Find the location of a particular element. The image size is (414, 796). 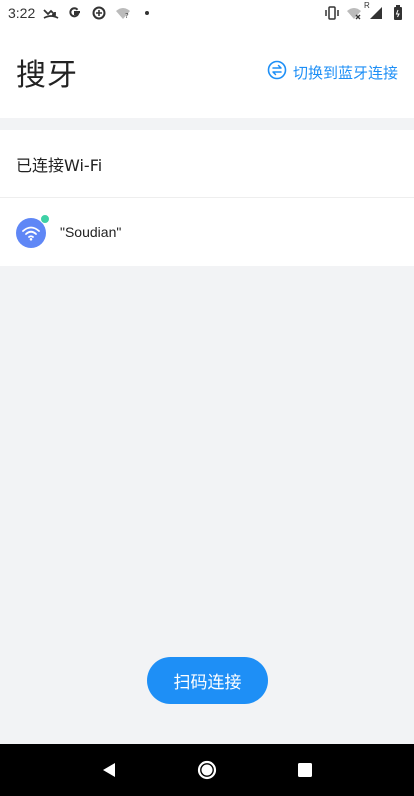

switch-to-bluetooth-link: 切换到蓝牙连接 is located at coordinates (332, 72).